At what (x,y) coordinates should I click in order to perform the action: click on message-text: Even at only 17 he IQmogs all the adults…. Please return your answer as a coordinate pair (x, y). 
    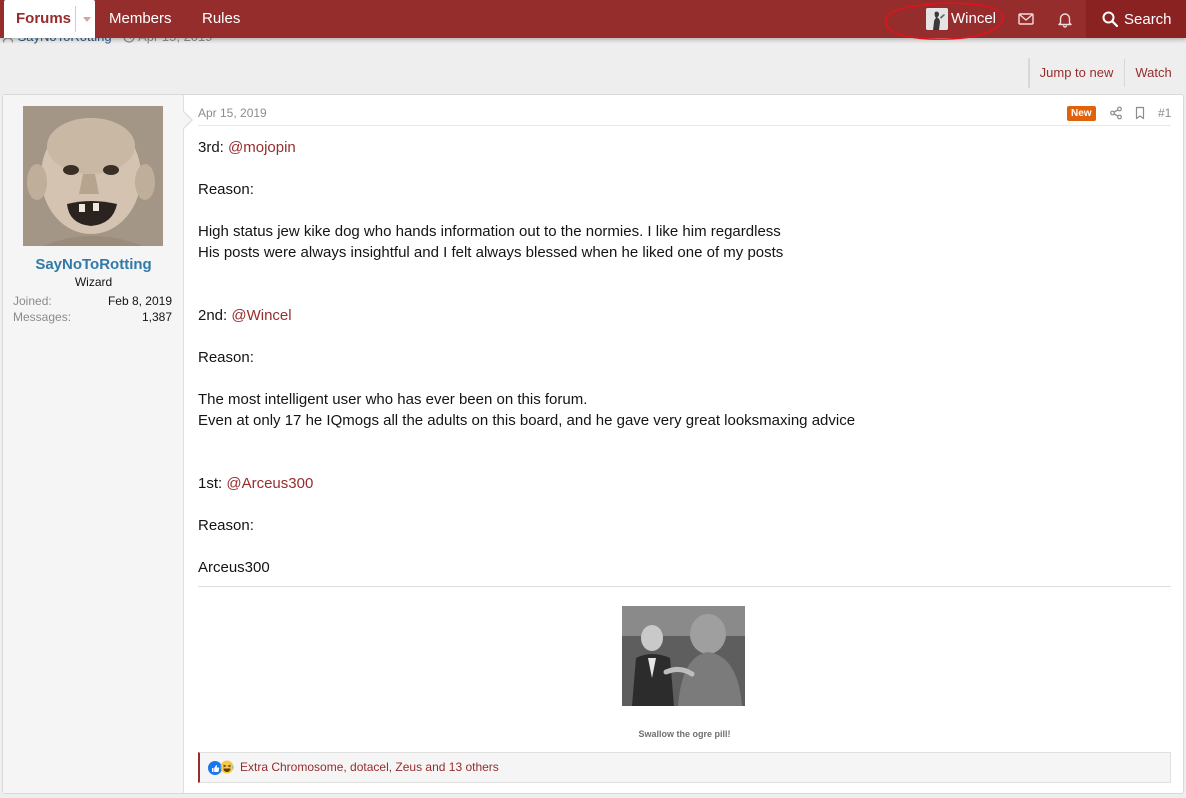
    Looking at the image, I should click on (527, 420).